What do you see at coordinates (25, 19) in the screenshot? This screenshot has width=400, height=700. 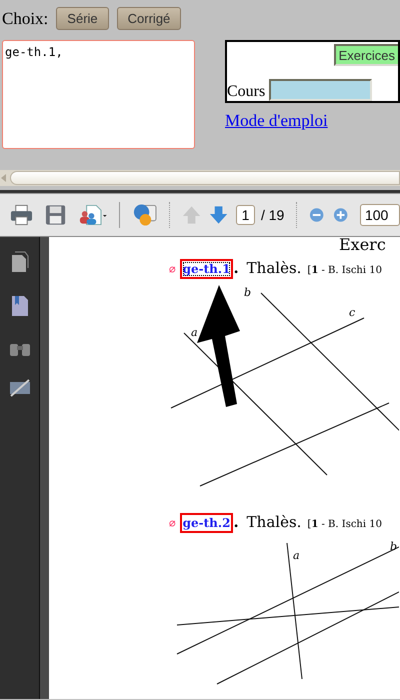 I see `choice-label: Choix:` at bounding box center [25, 19].